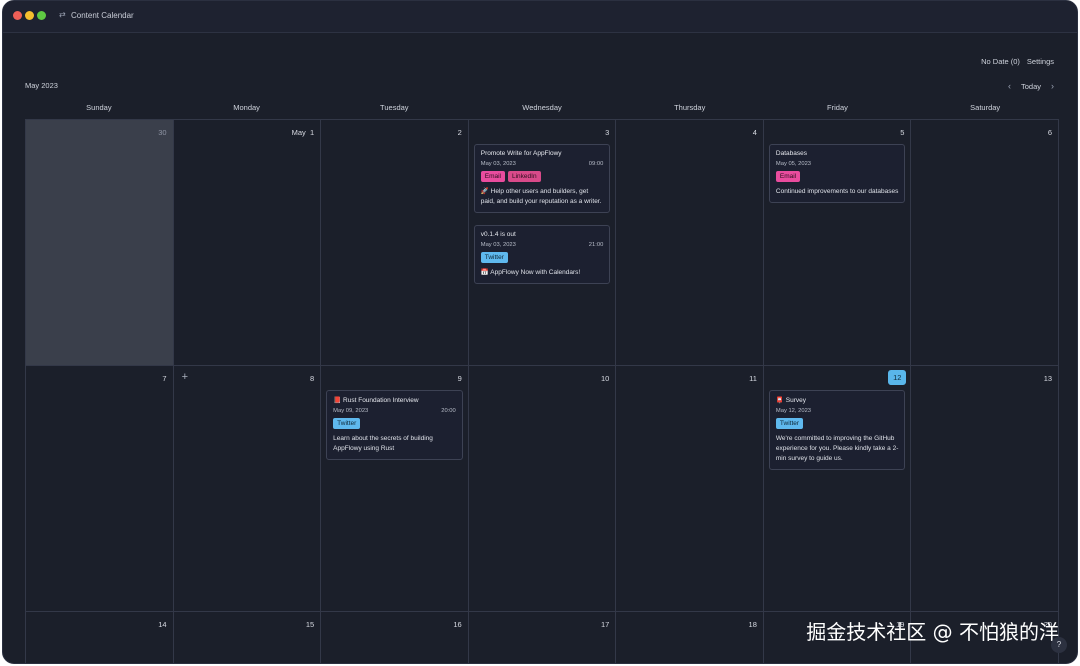 The width and height of the screenshot is (1080, 666). What do you see at coordinates (164, 378) in the screenshot?
I see `day-number: 7` at bounding box center [164, 378].